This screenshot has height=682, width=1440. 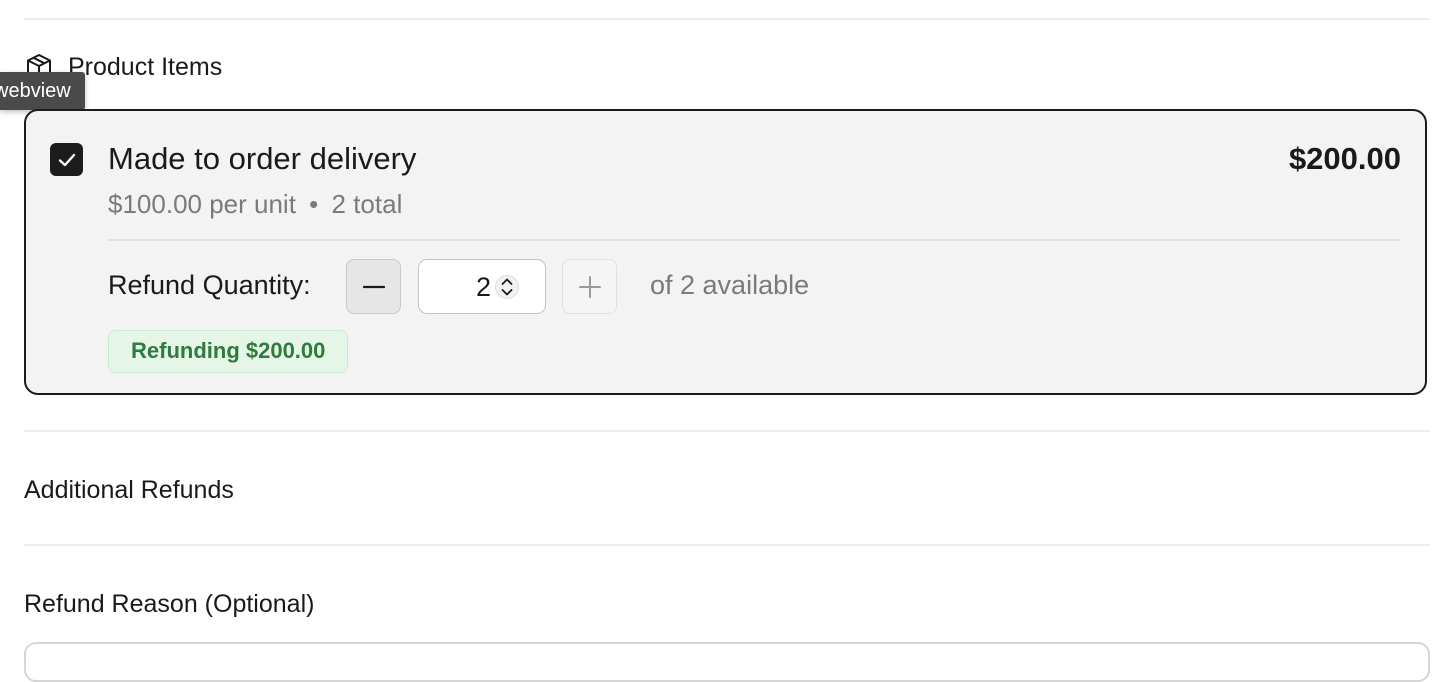 I want to click on unit-price: $100.00 per unit, so click(x=202, y=204).